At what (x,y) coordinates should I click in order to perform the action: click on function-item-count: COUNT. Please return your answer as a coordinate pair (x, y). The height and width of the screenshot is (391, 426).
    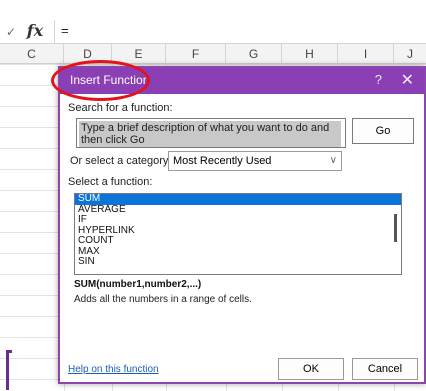
    Looking at the image, I should click on (238, 241).